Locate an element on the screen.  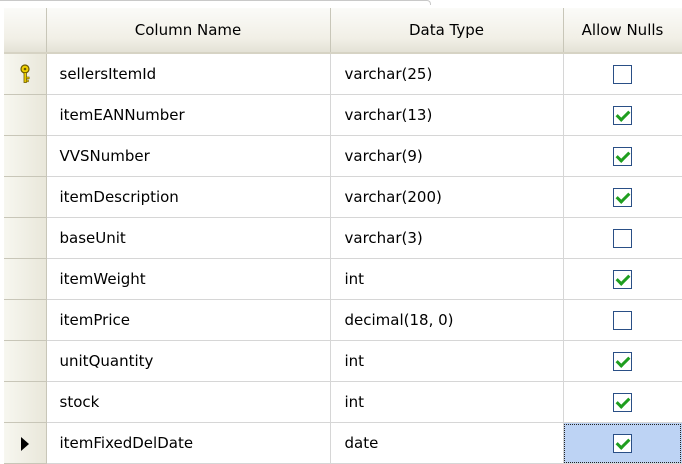
primary-key-icon is located at coordinates (25, 73).